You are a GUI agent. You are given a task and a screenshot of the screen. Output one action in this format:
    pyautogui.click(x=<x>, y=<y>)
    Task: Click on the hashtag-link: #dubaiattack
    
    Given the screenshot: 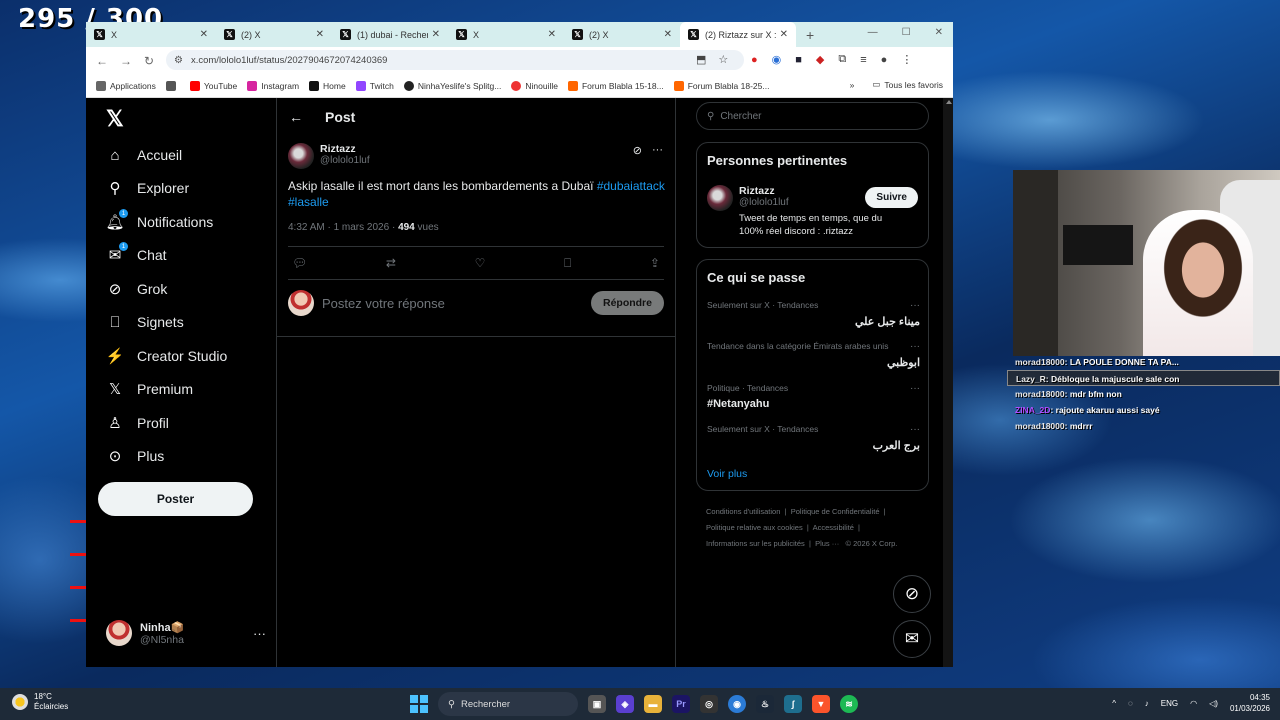 What is the action you would take?
    pyautogui.click(x=631, y=186)
    